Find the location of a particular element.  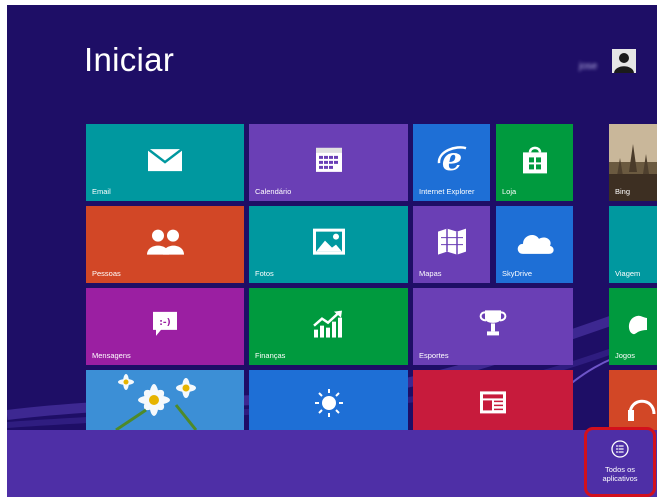

bottom-app-bar is located at coordinates (332, 463).